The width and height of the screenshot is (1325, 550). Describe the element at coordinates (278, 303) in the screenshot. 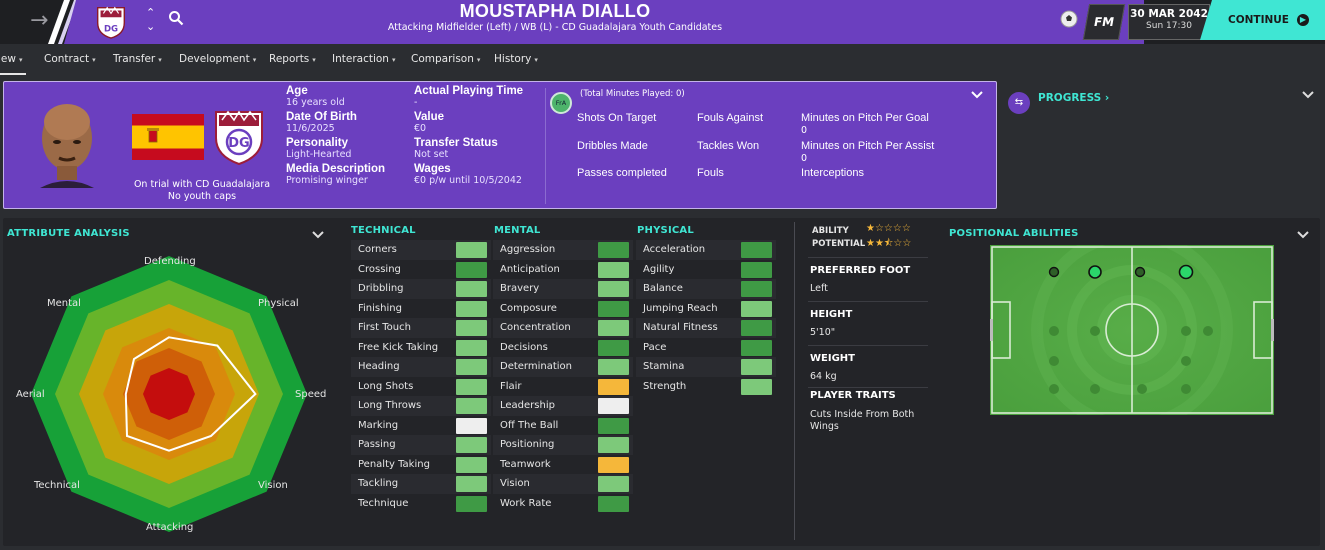

I see `radar-label-physical: Physical` at that location.